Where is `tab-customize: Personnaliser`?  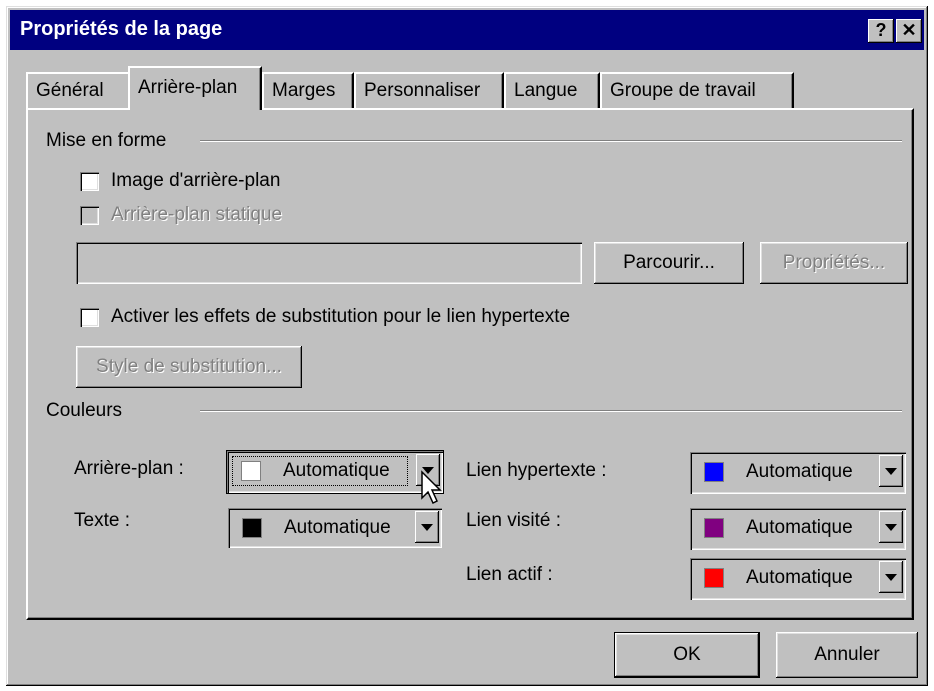 tab-customize: Personnaliser is located at coordinates (429, 90).